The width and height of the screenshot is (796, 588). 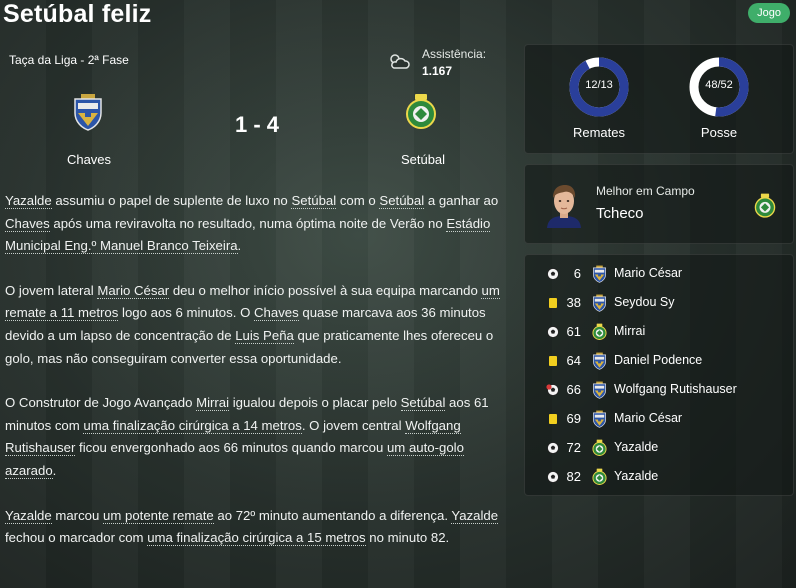 What do you see at coordinates (659, 478) in the screenshot?
I see `match-event-row: 82 Yazalde` at bounding box center [659, 478].